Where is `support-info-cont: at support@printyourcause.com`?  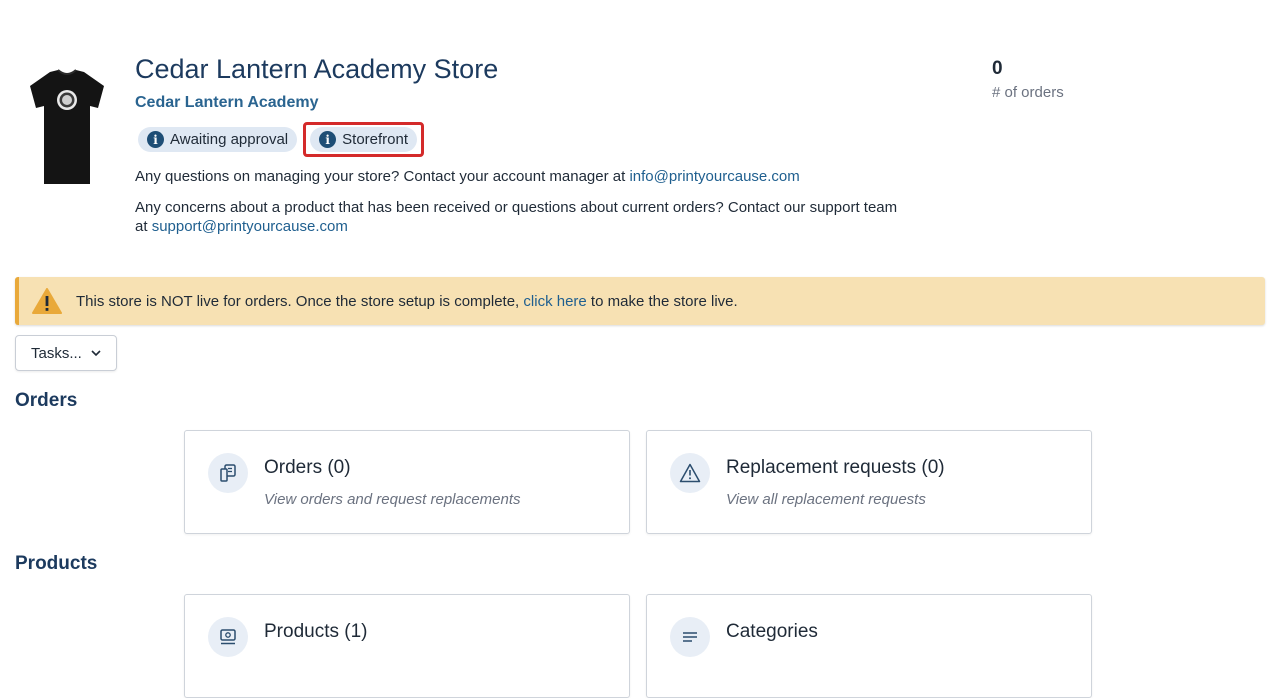 support-info-cont: at support@printyourcause.com is located at coordinates (241, 226).